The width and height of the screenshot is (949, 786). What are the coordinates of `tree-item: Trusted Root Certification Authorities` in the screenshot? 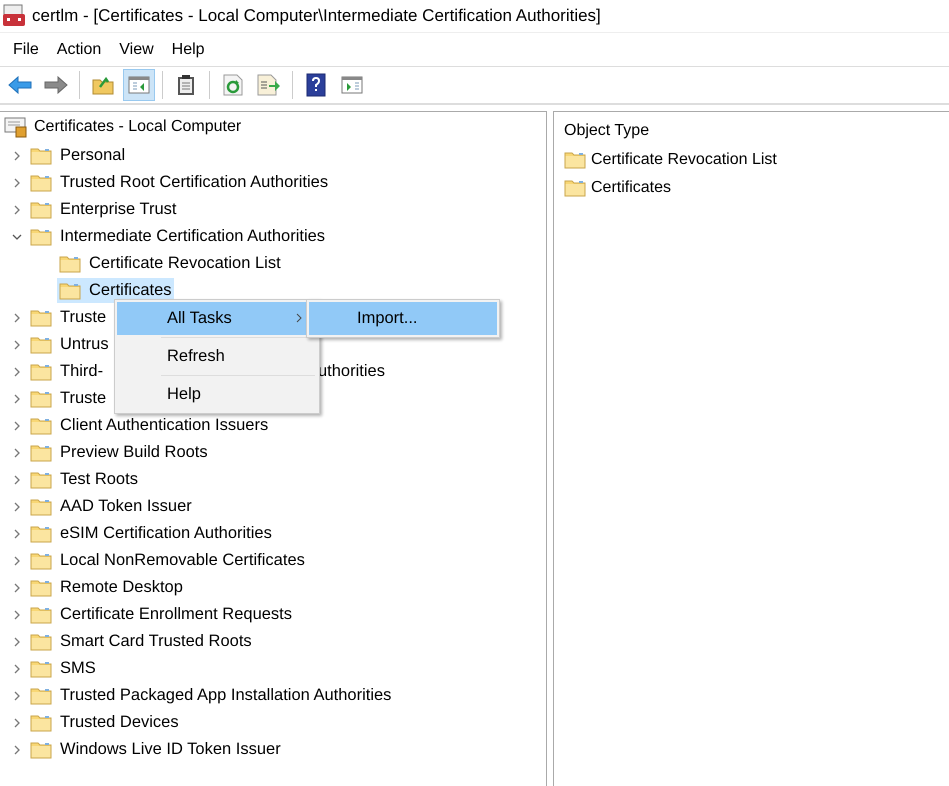 It's located at (179, 182).